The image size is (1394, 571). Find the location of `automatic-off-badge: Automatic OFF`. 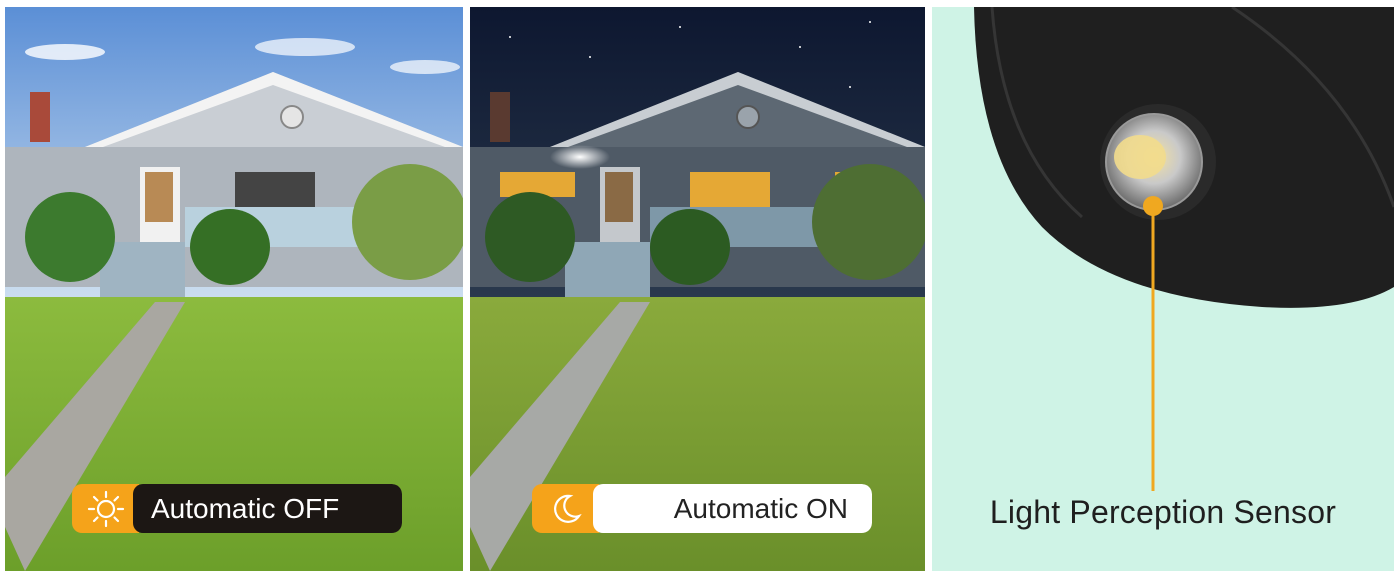

automatic-off-badge: Automatic OFF is located at coordinates (237, 508).